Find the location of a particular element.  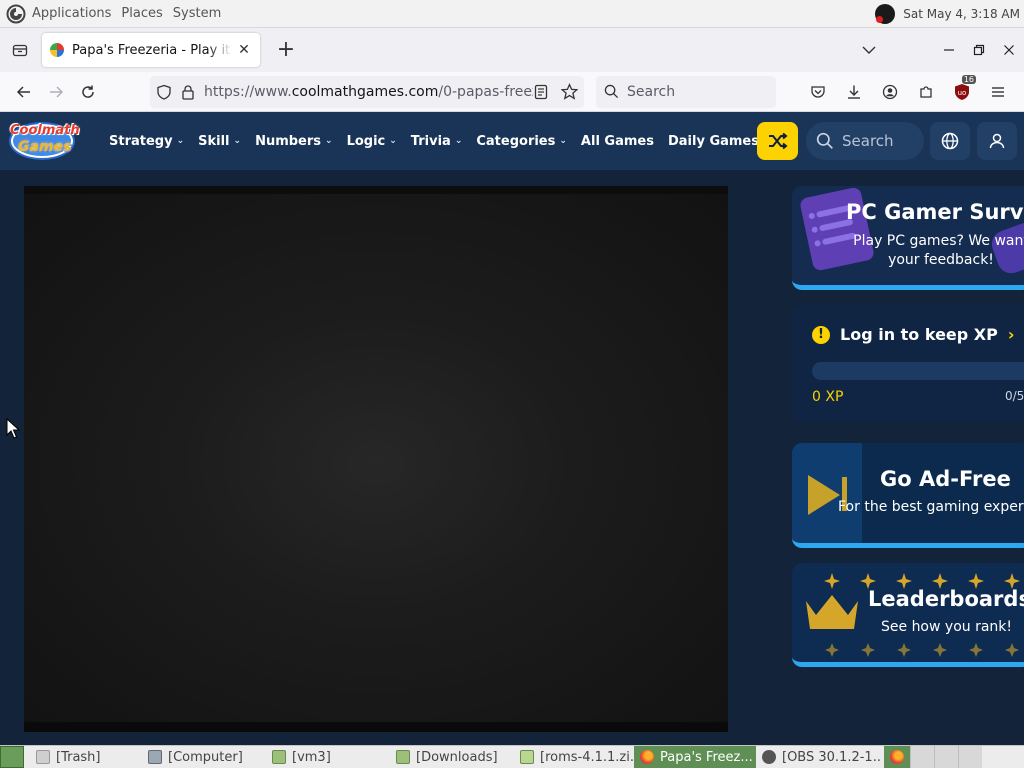

language-button is located at coordinates (950, 141).